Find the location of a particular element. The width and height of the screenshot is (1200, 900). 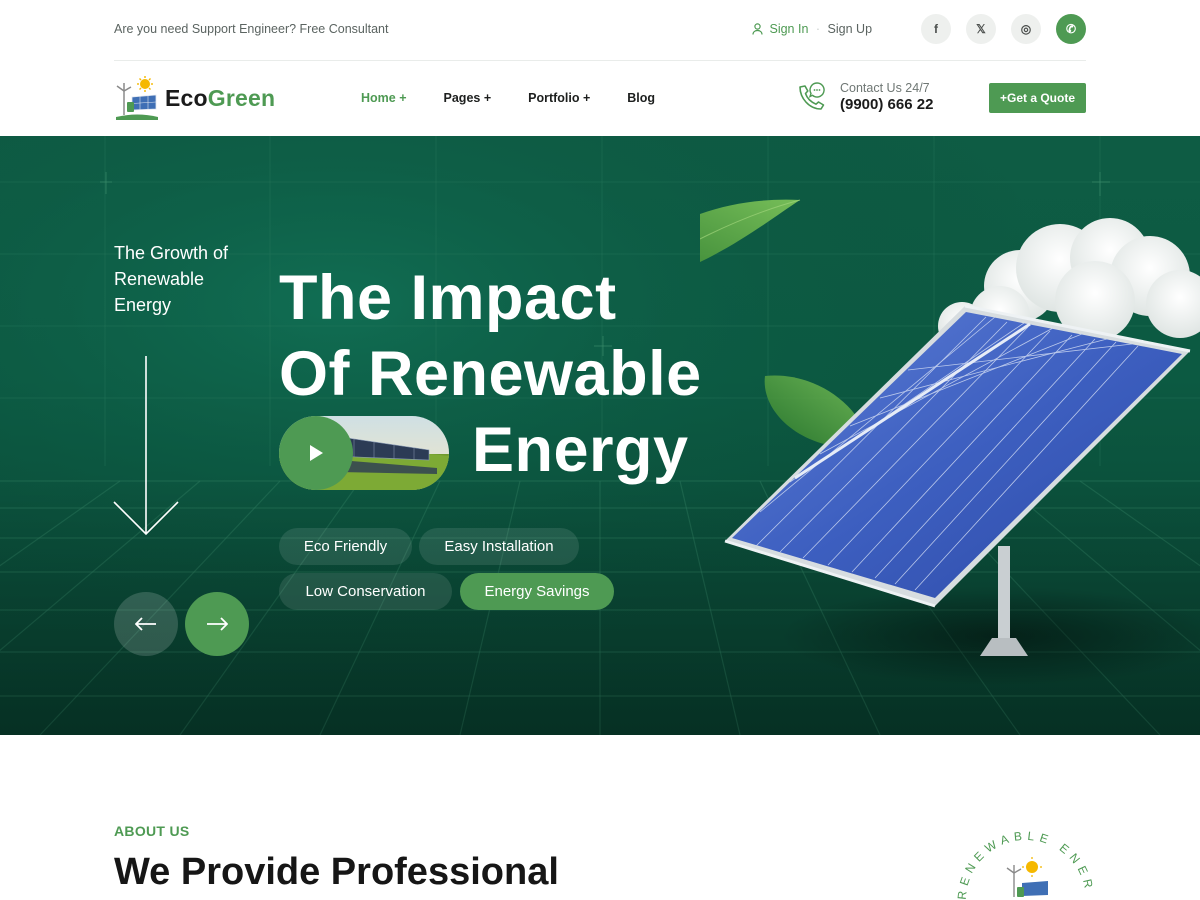

arrow-left-icon is located at coordinates (145, 624).